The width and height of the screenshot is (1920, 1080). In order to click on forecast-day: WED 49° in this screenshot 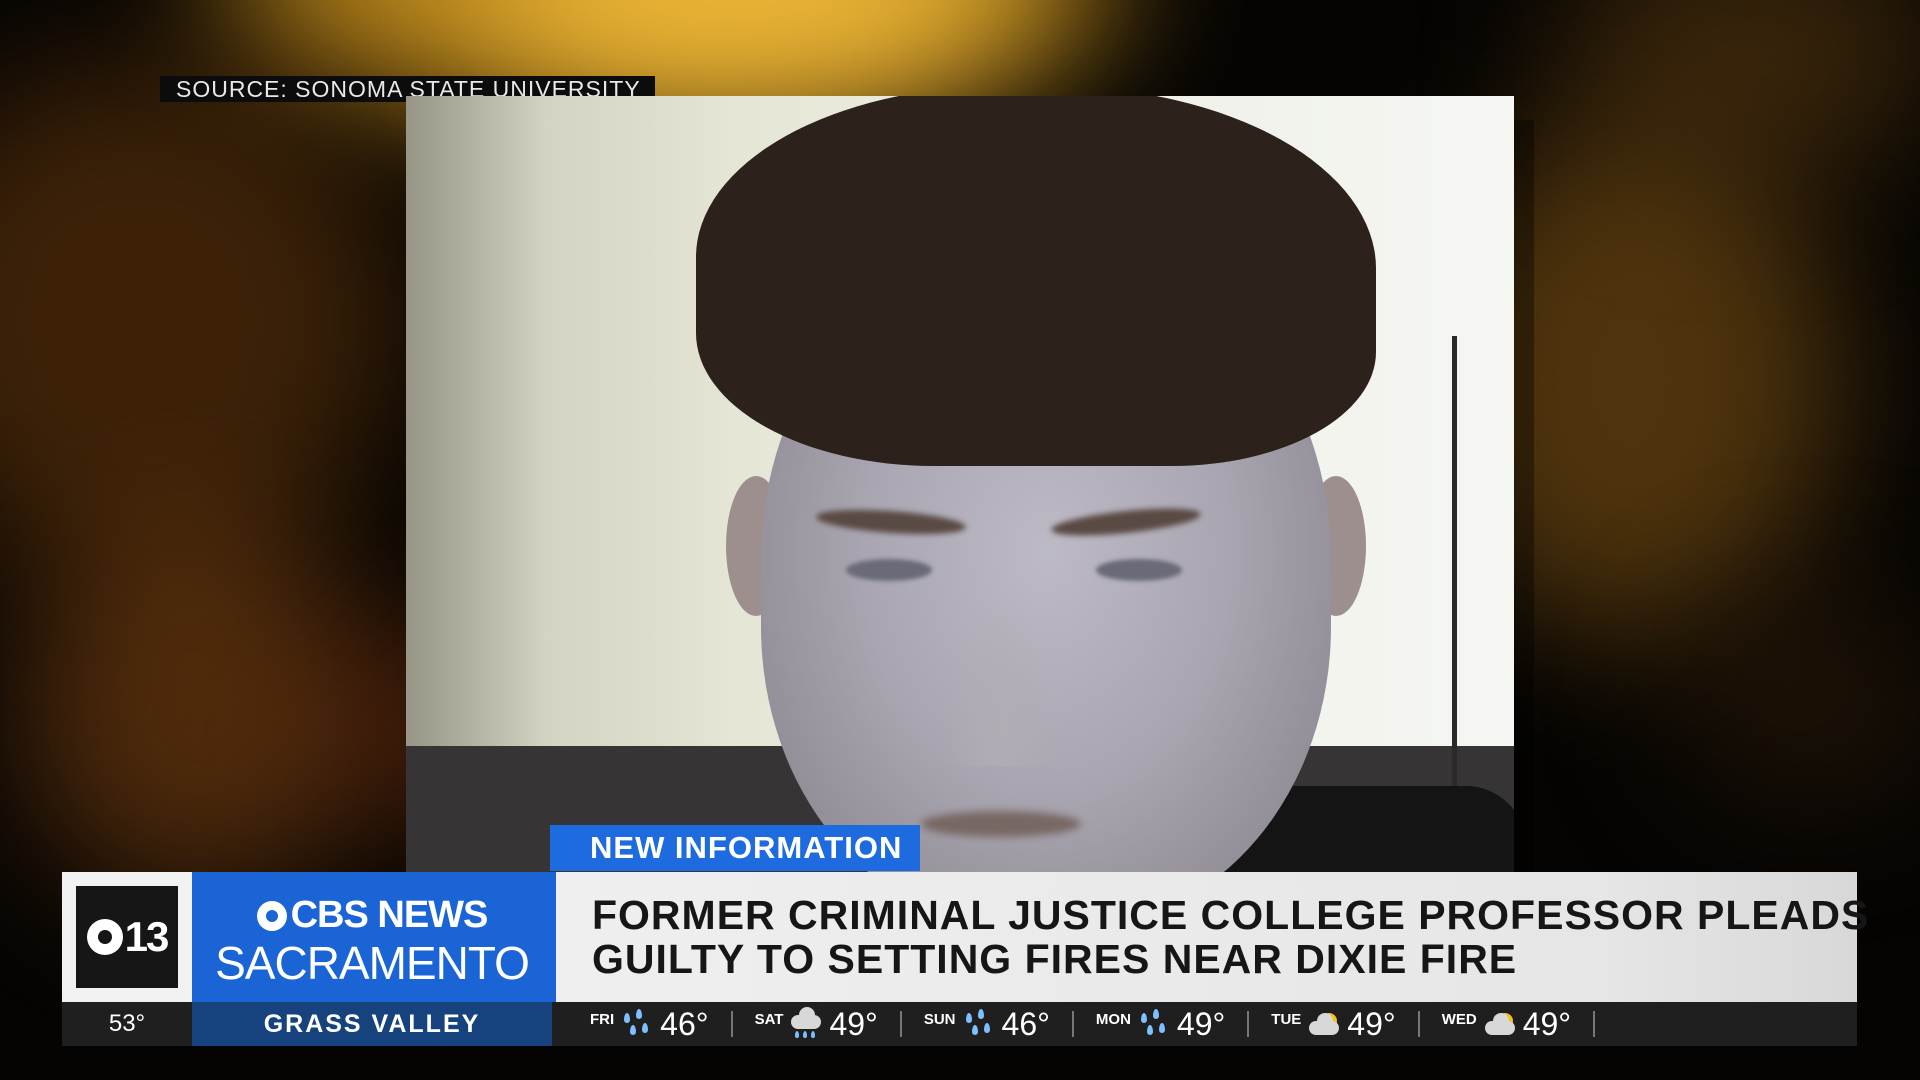, I will do `click(1506, 1024)`.